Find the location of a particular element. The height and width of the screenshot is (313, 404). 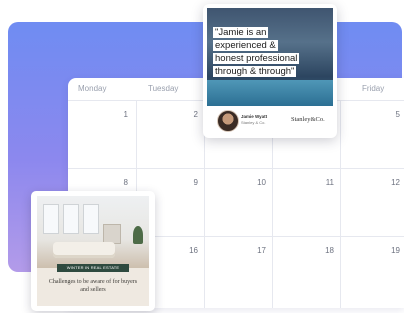

calendar-date: 16 is located at coordinates (188, 250).